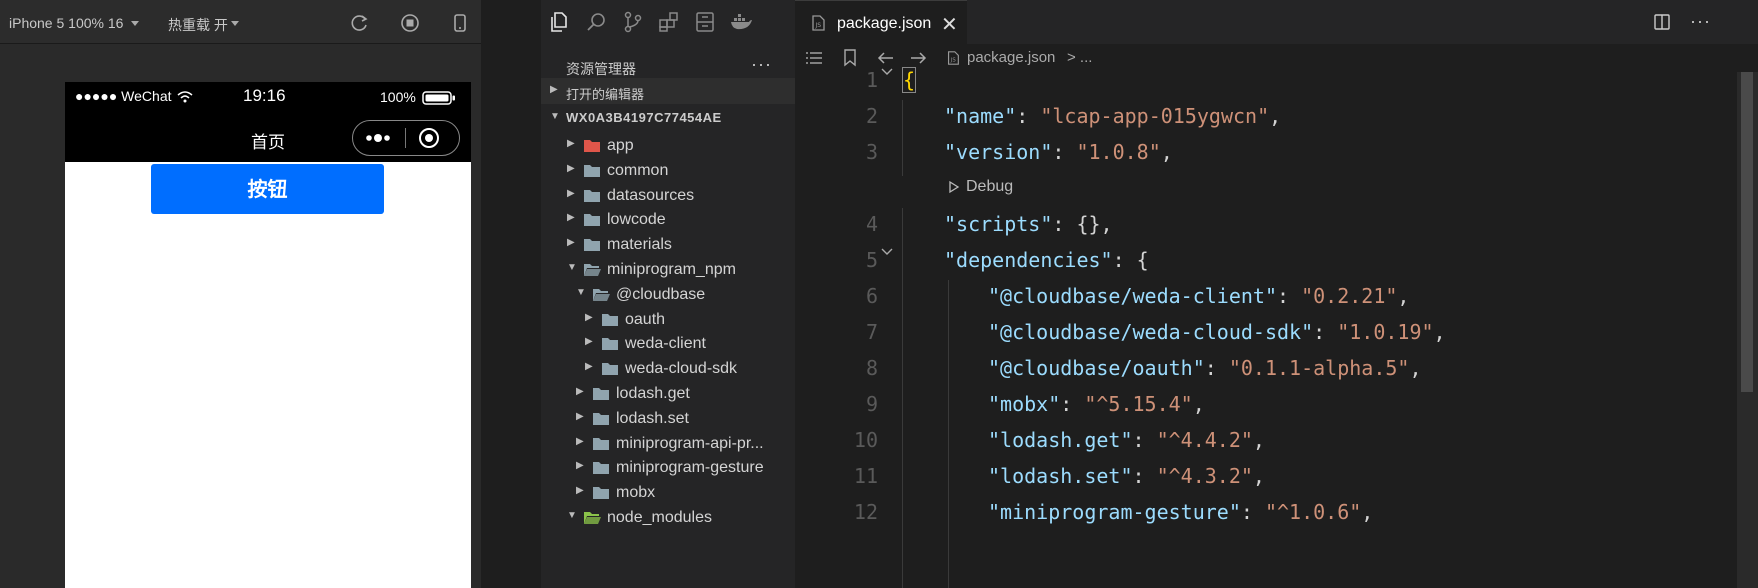 The height and width of the screenshot is (588, 1758). What do you see at coordinates (980, 116) in the screenshot?
I see `json-key: "name"` at bounding box center [980, 116].